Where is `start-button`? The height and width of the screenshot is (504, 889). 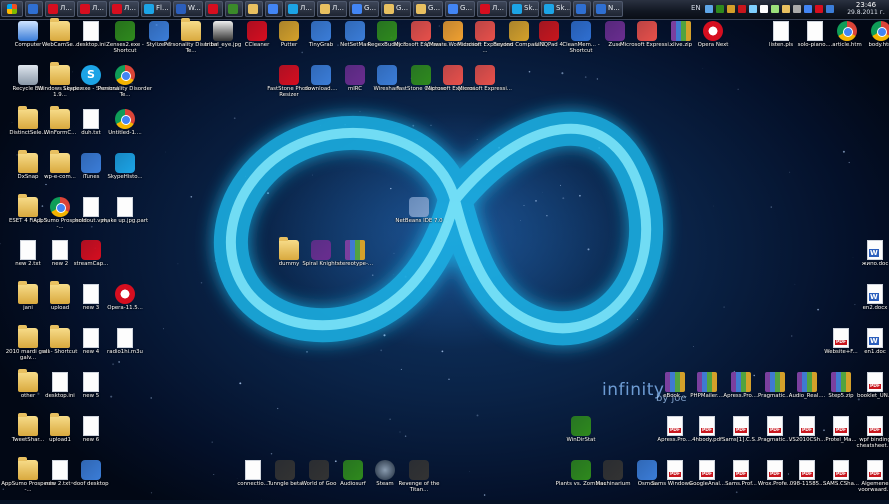 start-button is located at coordinates (12, 9).